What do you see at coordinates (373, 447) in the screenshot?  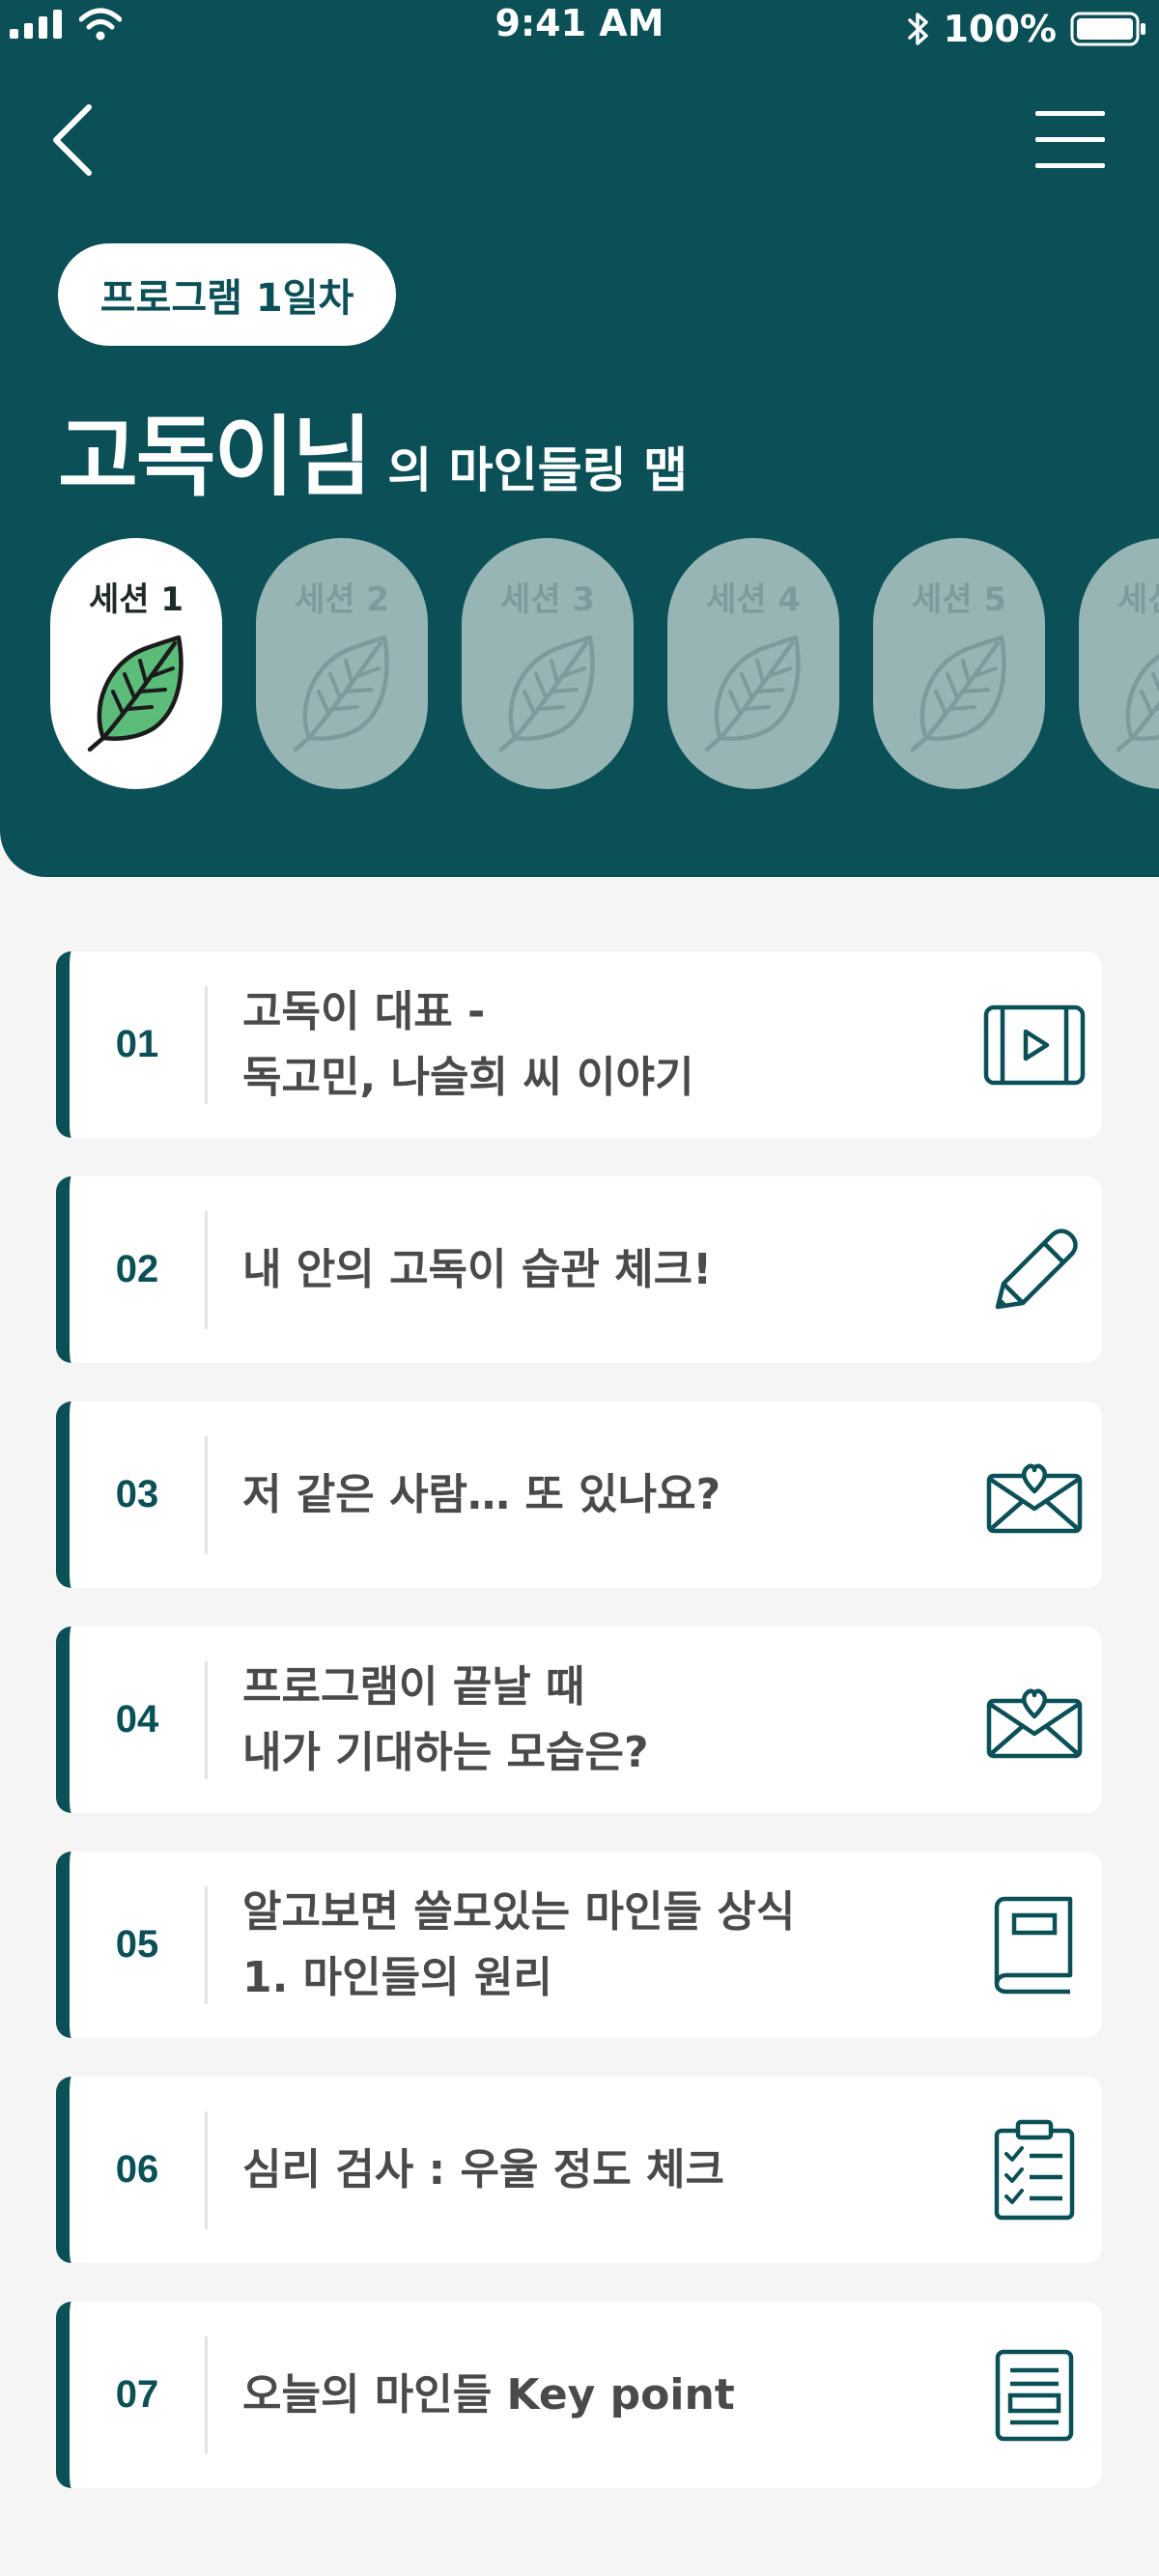 I see `page-title: 고독이님 의 마인들링 맵` at bounding box center [373, 447].